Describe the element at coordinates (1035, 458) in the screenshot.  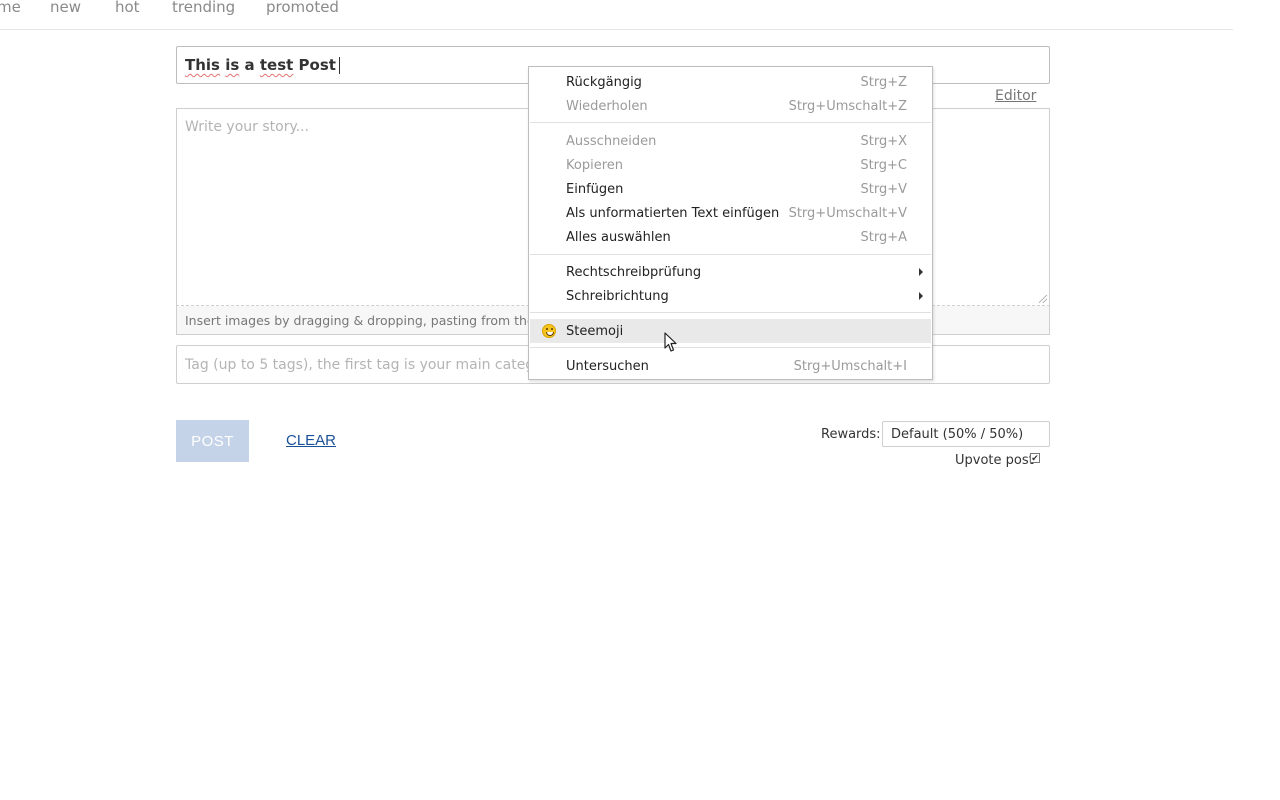
I see `upvote-checkbox: ✔` at that location.